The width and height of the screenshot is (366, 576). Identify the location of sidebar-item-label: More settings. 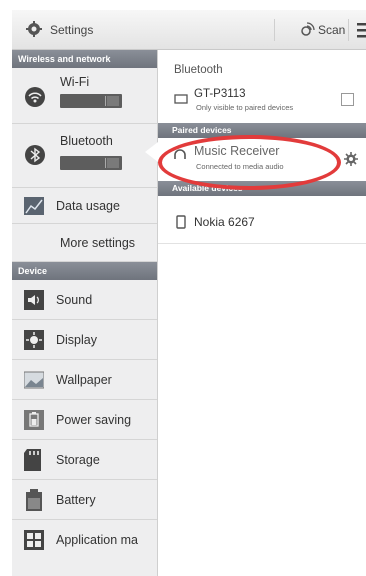
(98, 243).